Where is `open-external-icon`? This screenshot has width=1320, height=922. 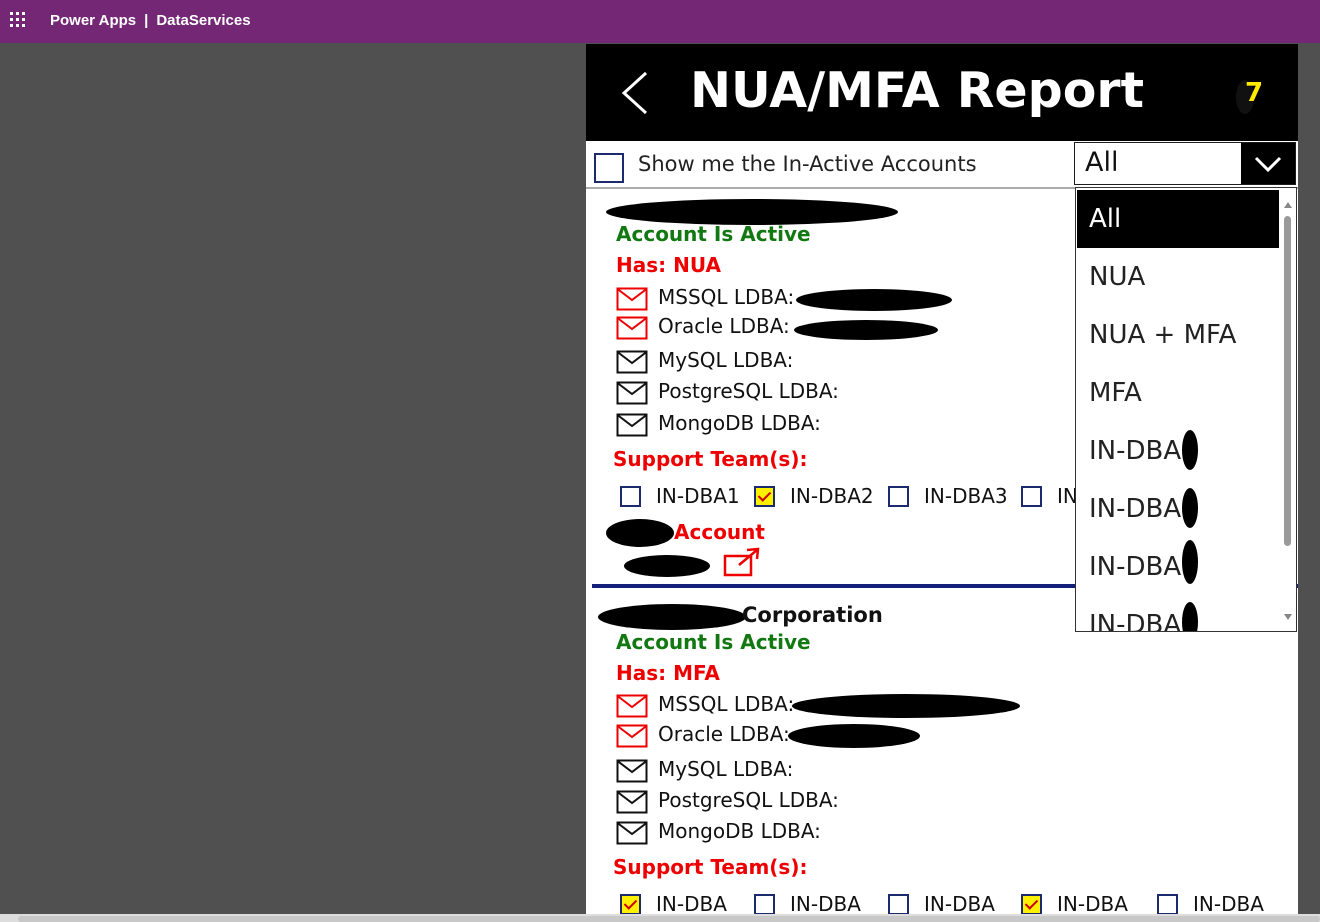 open-external-icon is located at coordinates (742, 562).